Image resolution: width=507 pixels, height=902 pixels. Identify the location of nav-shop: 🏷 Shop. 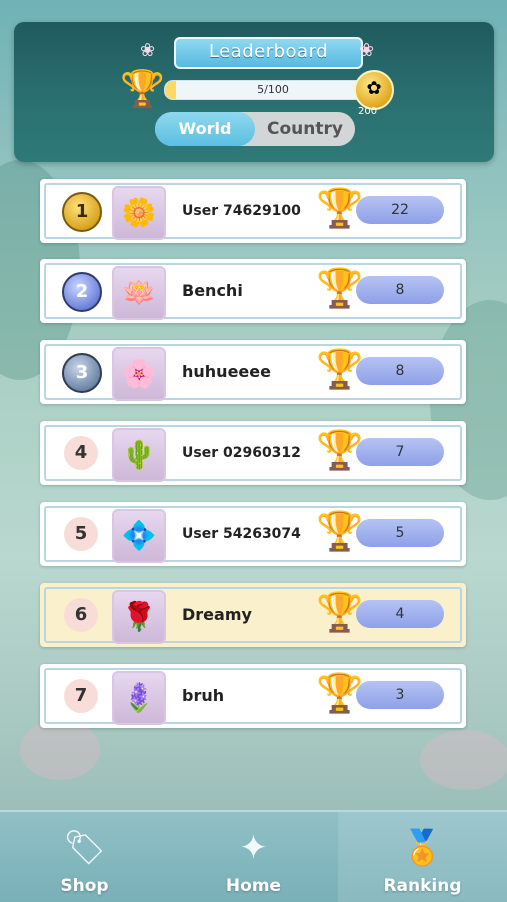
(84, 857).